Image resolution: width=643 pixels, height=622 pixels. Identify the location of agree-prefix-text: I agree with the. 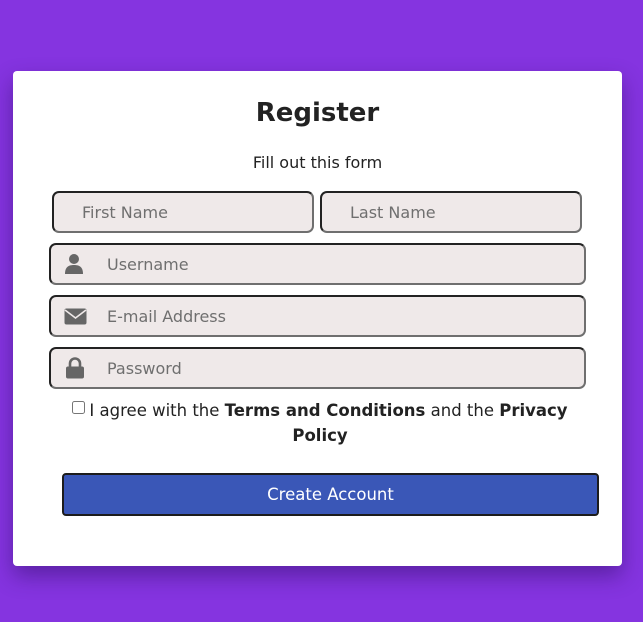
(154, 410).